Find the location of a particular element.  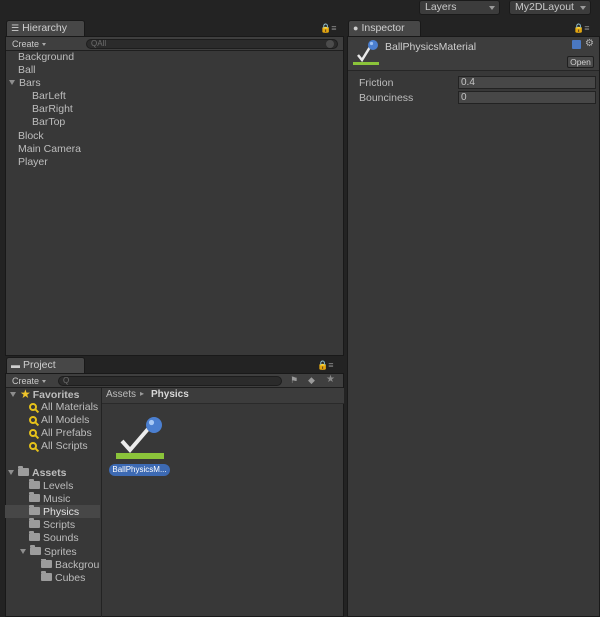

favorite-item-label: All Models is located at coordinates (65, 420).